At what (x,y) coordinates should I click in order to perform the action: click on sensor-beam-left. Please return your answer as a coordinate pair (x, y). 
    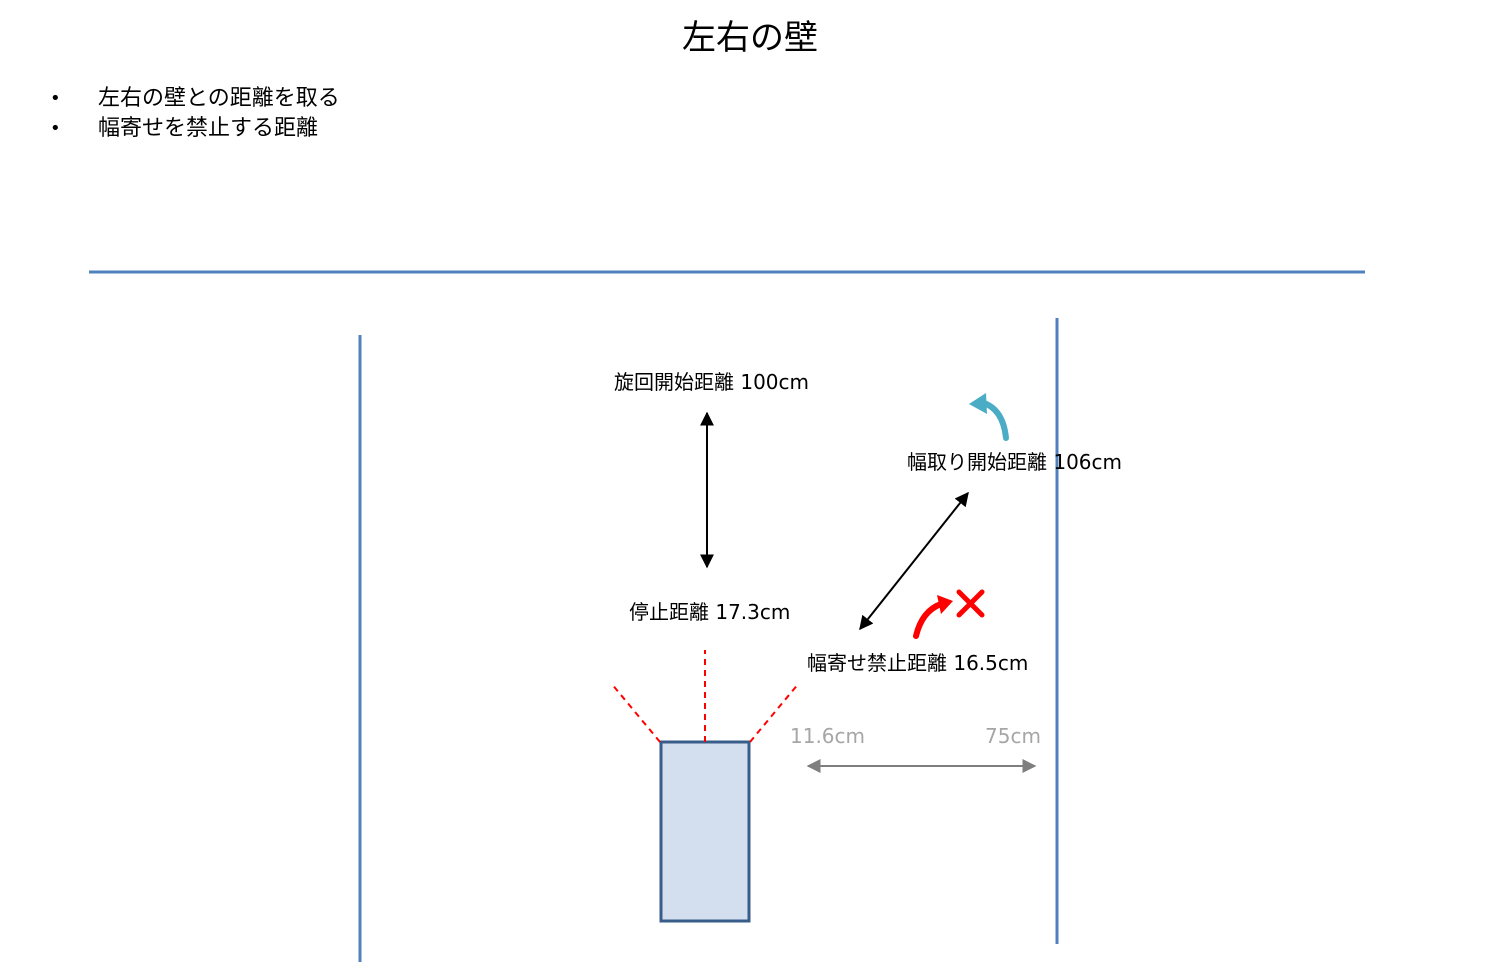
    Looking at the image, I should click on (635, 712).